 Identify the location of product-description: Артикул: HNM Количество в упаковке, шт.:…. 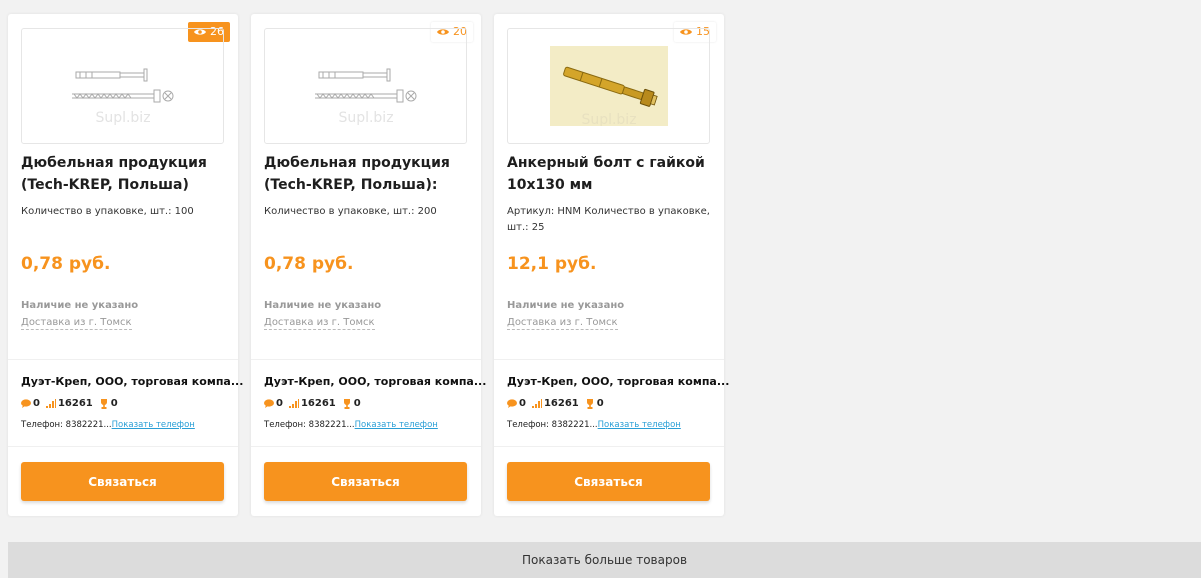
(608, 219).